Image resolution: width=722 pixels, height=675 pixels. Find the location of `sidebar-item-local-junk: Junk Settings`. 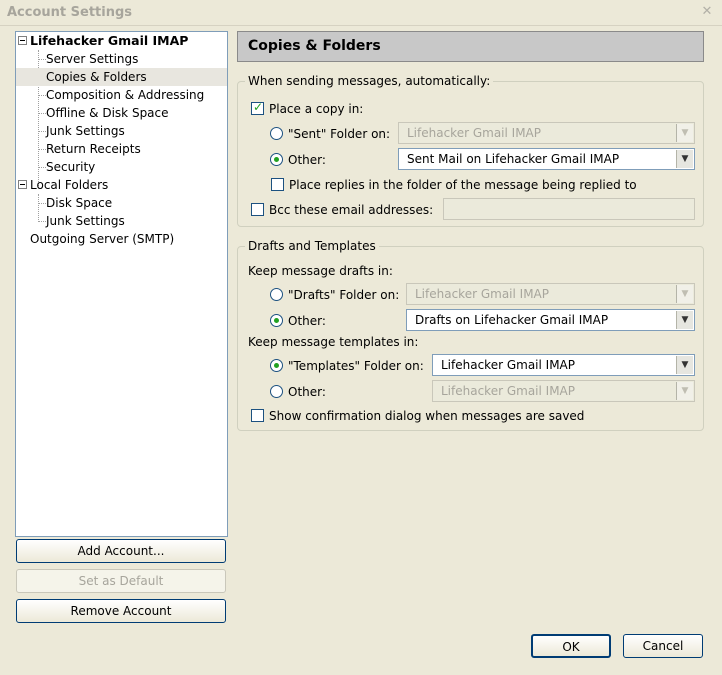

sidebar-item-local-junk: Junk Settings is located at coordinates (121, 221).